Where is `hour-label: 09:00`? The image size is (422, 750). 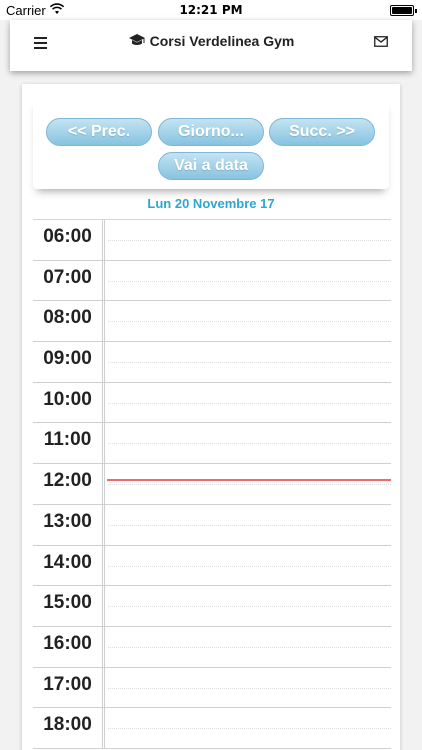 hour-label: 09:00 is located at coordinates (69, 362).